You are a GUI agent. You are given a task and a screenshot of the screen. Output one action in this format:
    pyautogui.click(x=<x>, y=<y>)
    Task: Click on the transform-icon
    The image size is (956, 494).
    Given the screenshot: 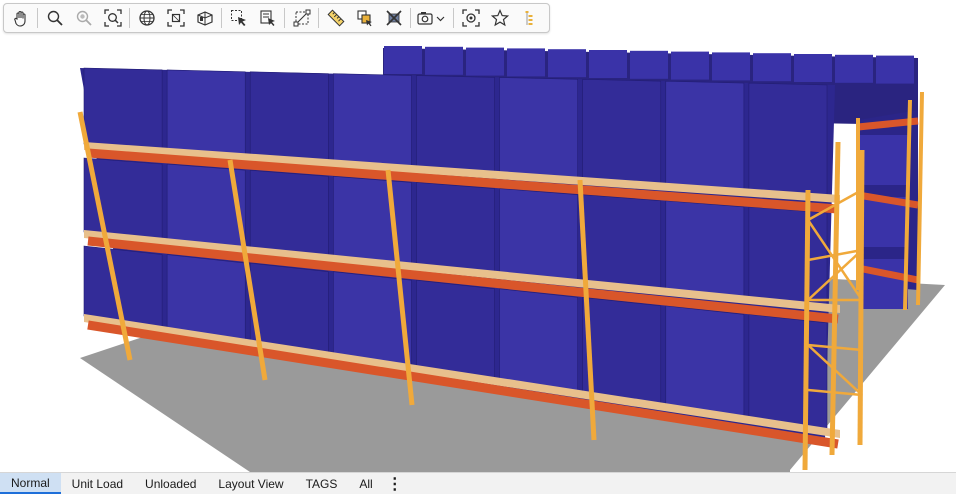 What is the action you would take?
    pyautogui.click(x=301, y=18)
    